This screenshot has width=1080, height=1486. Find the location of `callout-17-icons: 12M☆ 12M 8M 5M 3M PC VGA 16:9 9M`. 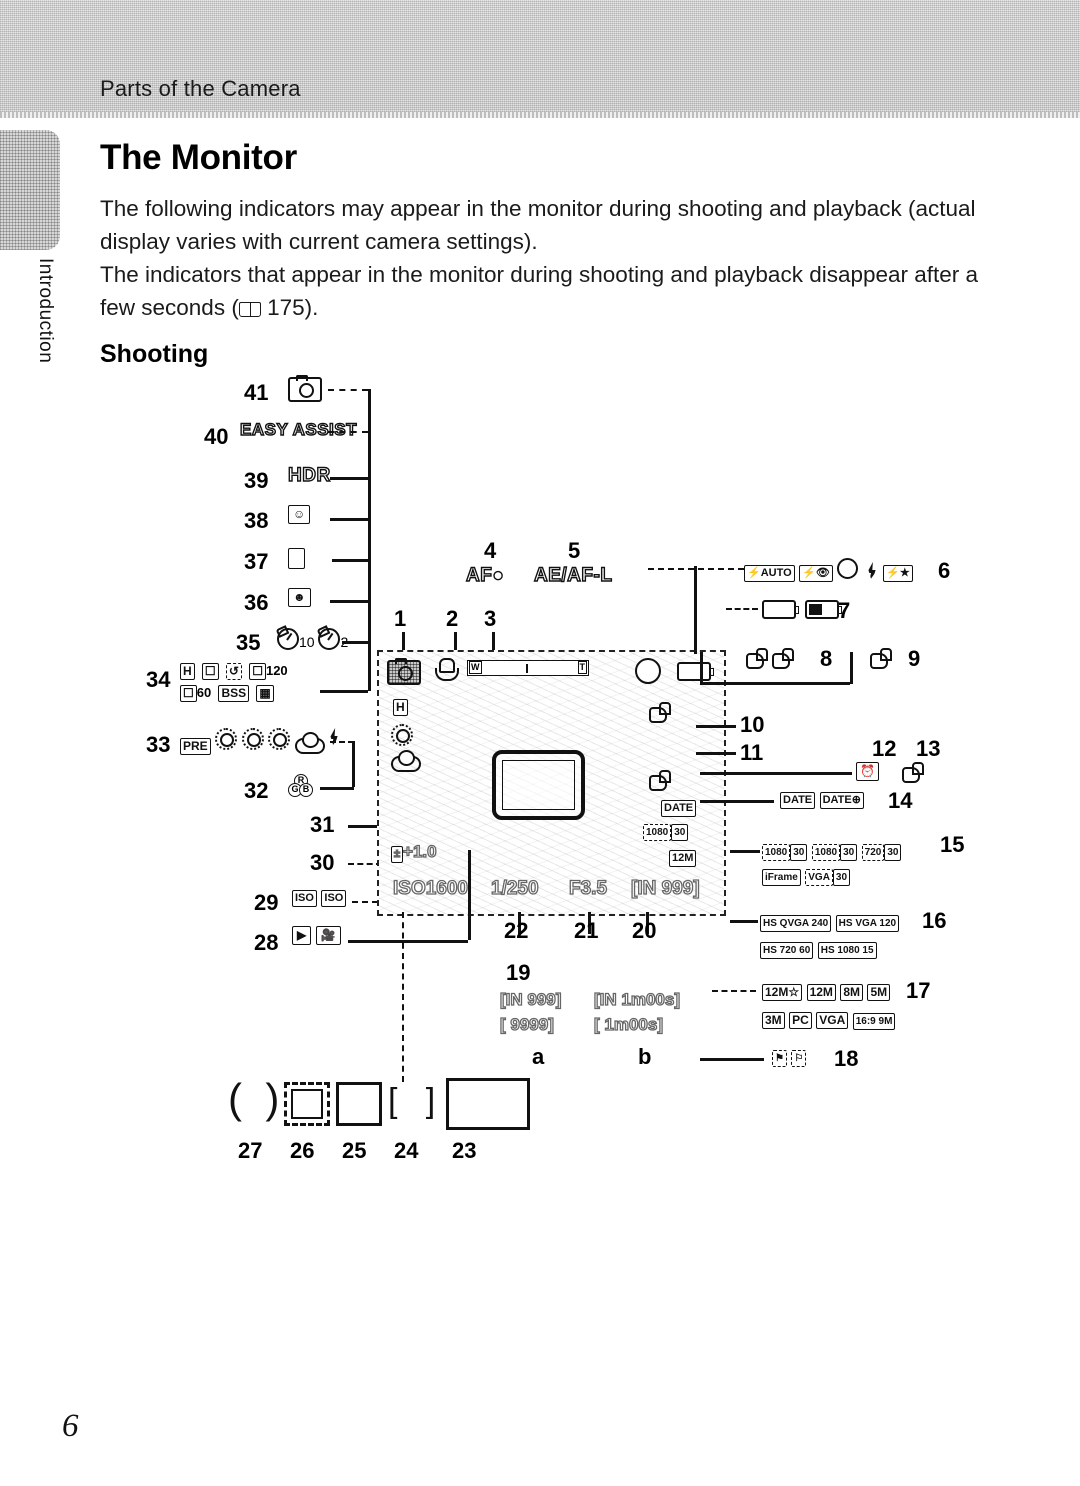

callout-17-icons: 12M☆ 12M 8M 5M 3M PC VGA 16:9 9M is located at coordinates (829, 1006).